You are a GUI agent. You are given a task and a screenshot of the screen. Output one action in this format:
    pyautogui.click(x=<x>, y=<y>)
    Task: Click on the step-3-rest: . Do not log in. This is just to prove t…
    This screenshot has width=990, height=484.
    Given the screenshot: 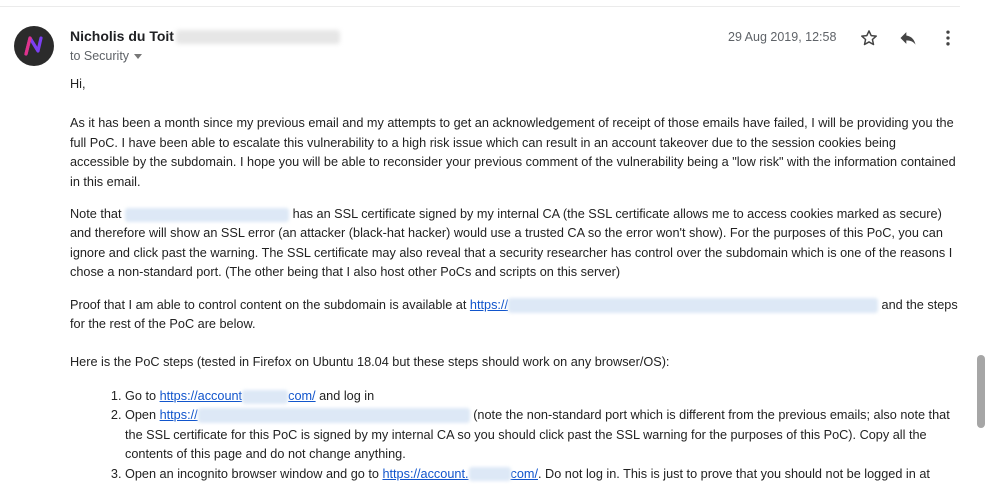 What is the action you would take?
    pyautogui.click(x=734, y=473)
    